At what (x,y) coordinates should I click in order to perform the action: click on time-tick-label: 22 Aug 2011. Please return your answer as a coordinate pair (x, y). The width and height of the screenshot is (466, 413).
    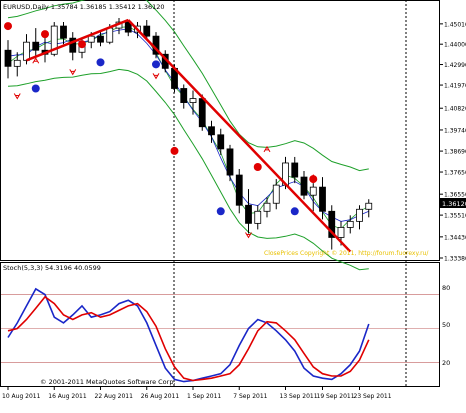
    Looking at the image, I should click on (114, 396).